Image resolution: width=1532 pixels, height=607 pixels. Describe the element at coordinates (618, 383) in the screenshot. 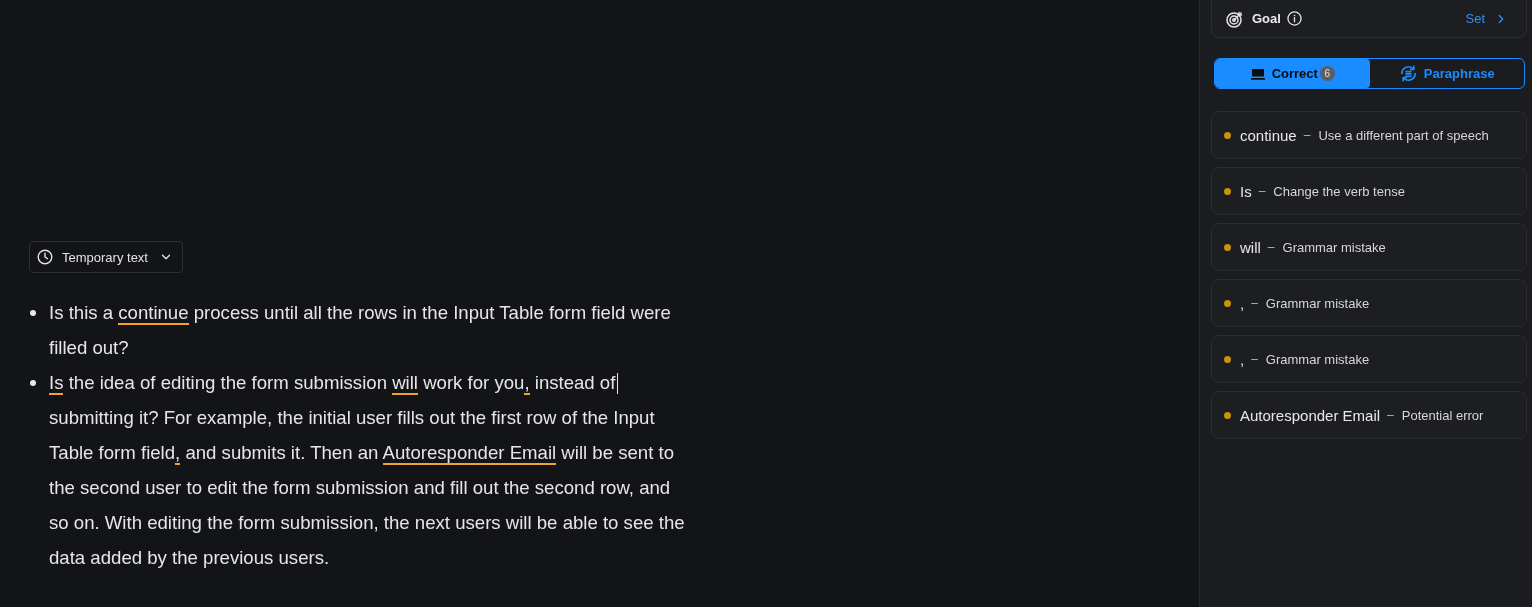

I see `text-cursor` at that location.